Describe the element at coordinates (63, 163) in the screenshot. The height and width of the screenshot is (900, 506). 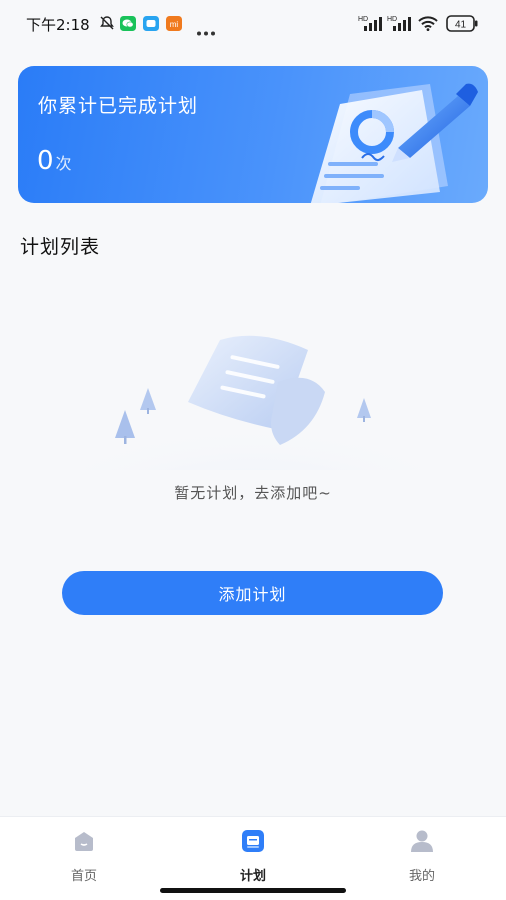
I see `completed-count-unit: 次` at that location.